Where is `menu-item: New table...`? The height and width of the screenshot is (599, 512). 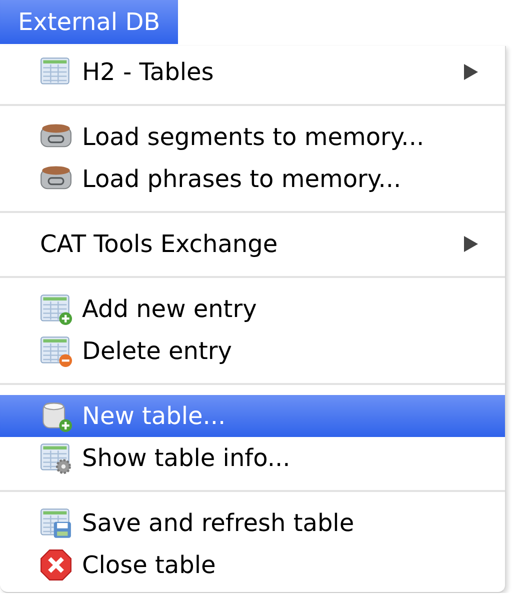
menu-item: New table... is located at coordinates (252, 416).